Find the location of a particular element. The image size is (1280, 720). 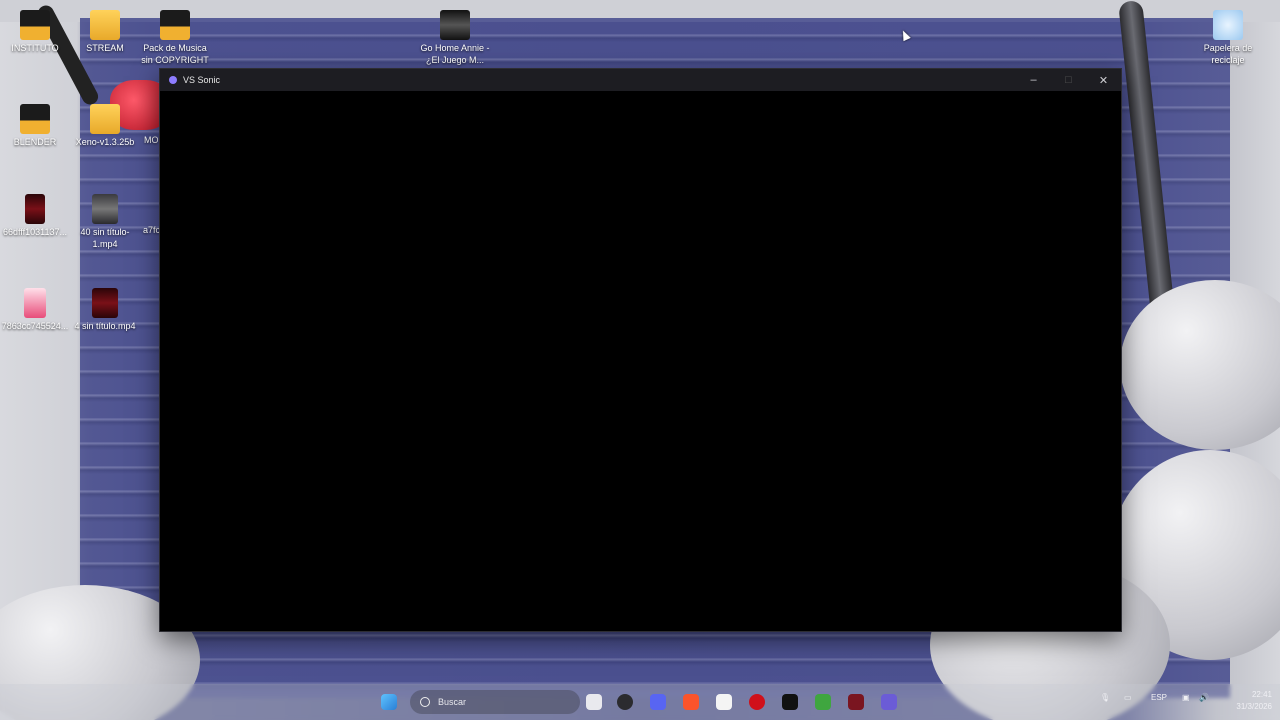

taskbar-app-red is located at coordinates (757, 702).